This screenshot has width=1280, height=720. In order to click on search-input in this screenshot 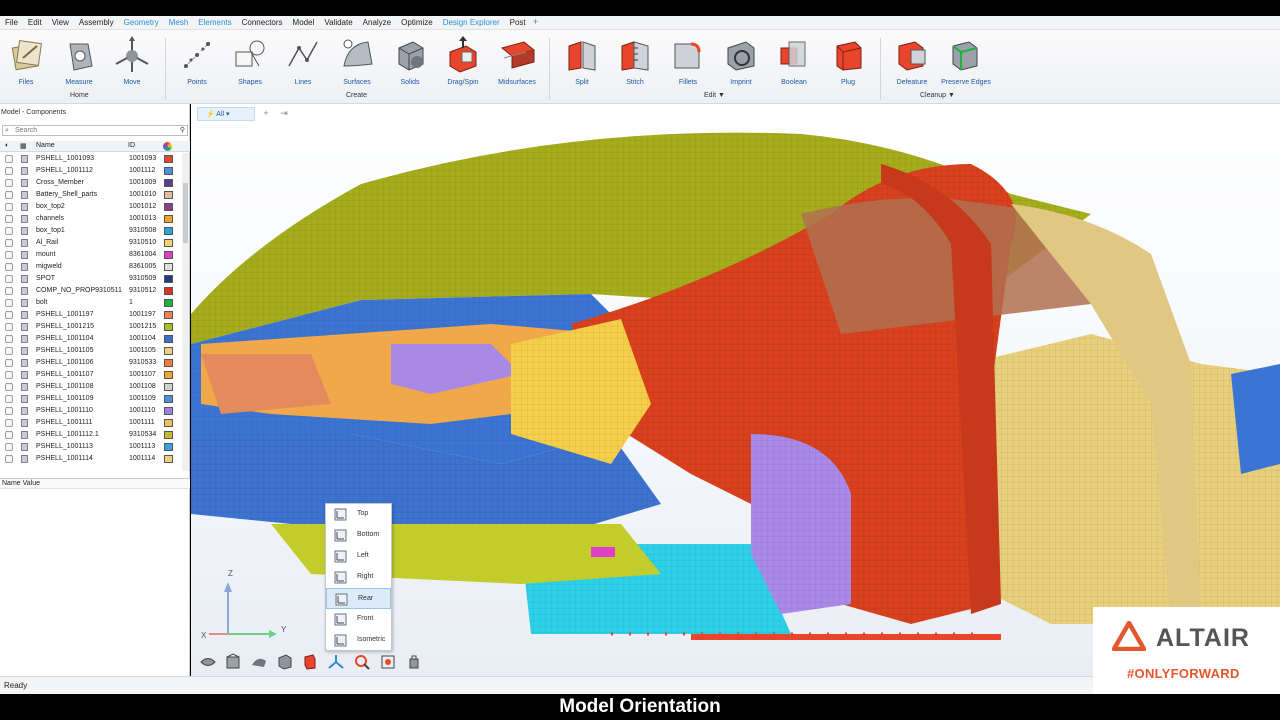, I will do `click(95, 130)`.